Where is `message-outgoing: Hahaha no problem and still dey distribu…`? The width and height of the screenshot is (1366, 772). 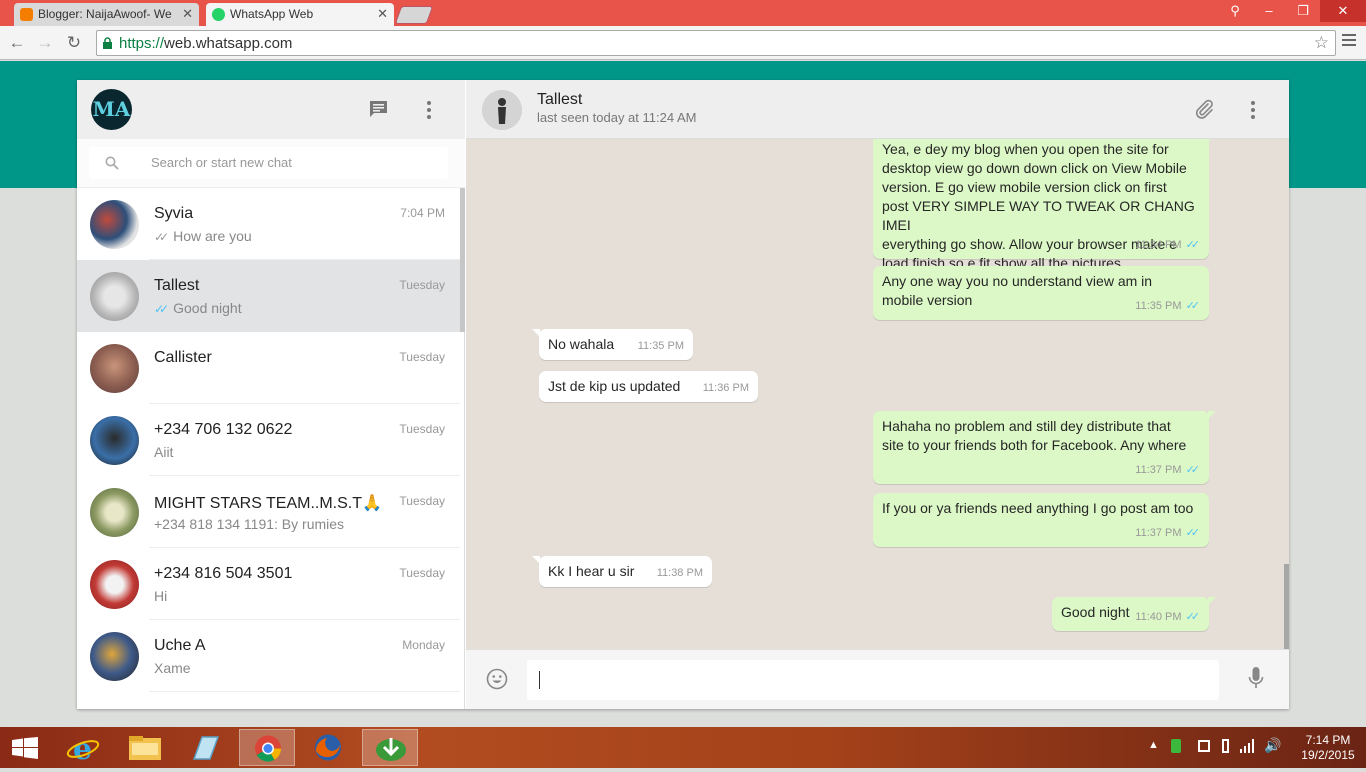
message-outgoing: Hahaha no problem and still dey distribu… is located at coordinates (1044, 447).